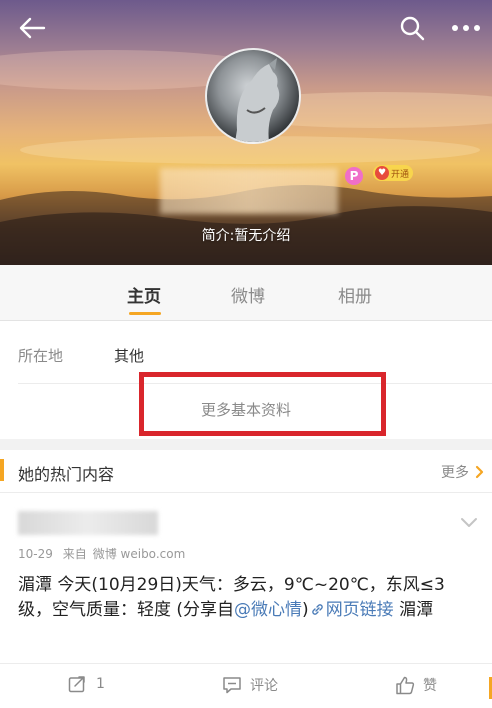  Describe the element at coordinates (86, 684) in the screenshot. I see `repost-button: 1` at that location.